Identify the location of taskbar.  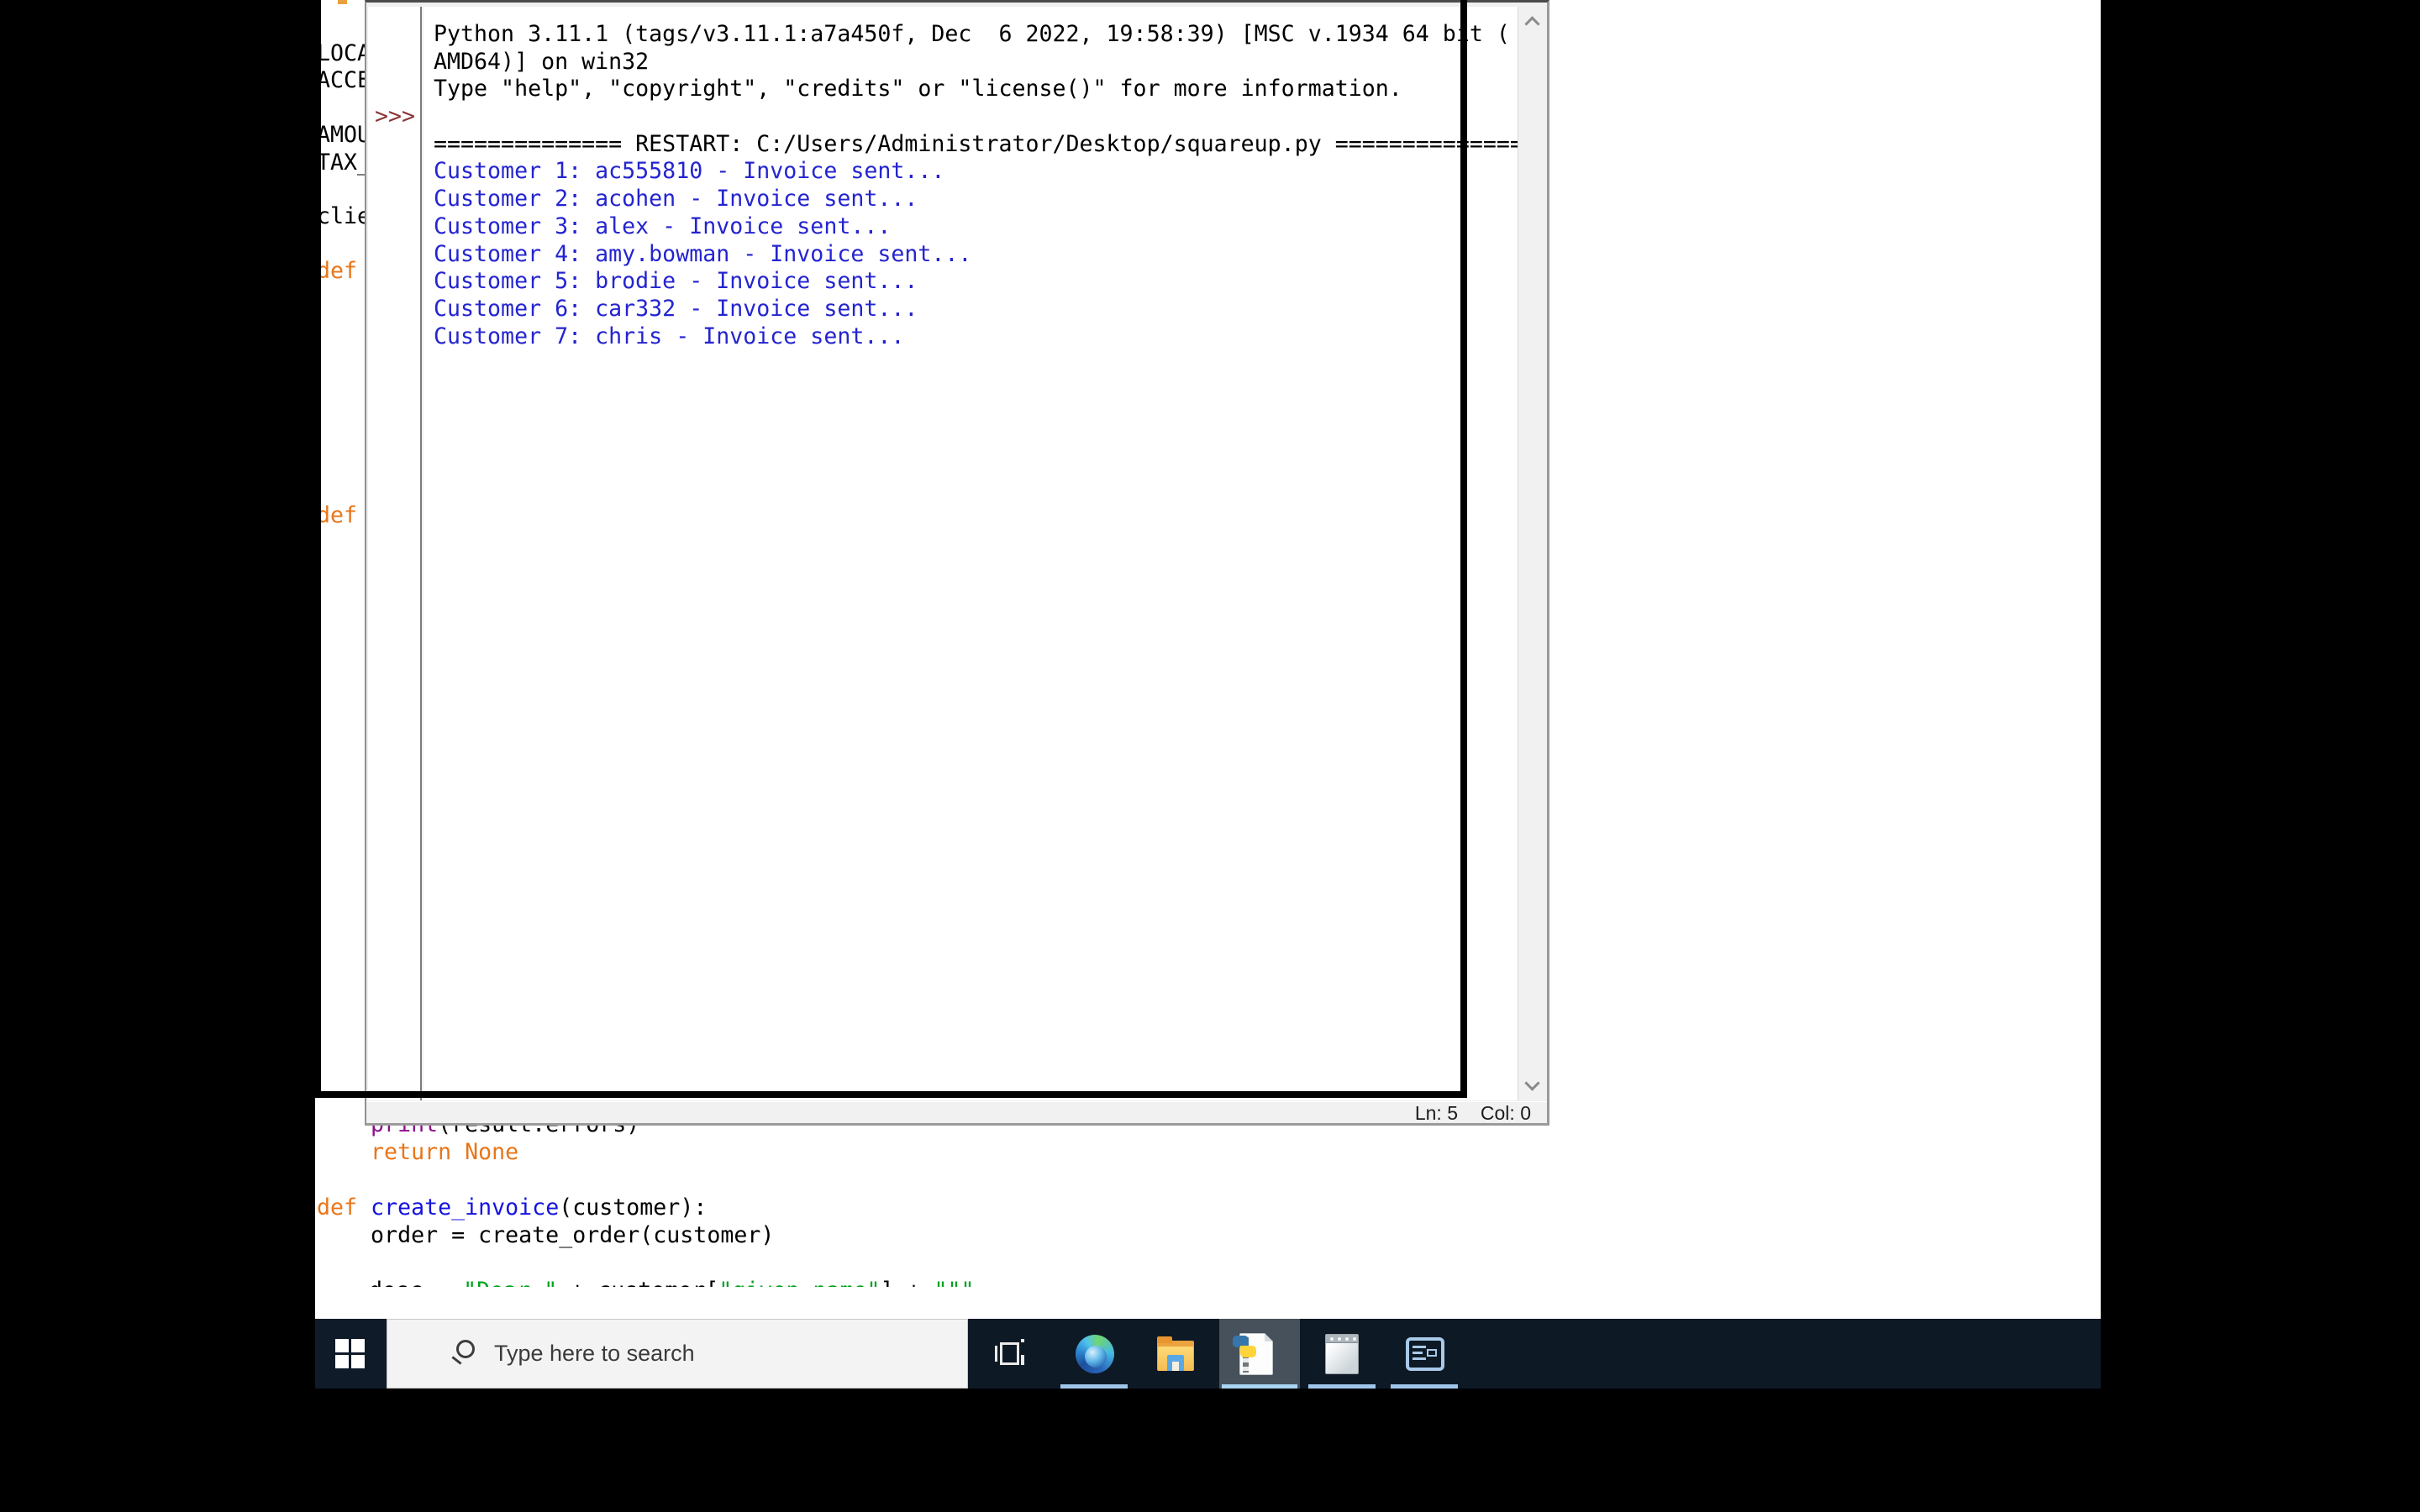
(1208, 1354).